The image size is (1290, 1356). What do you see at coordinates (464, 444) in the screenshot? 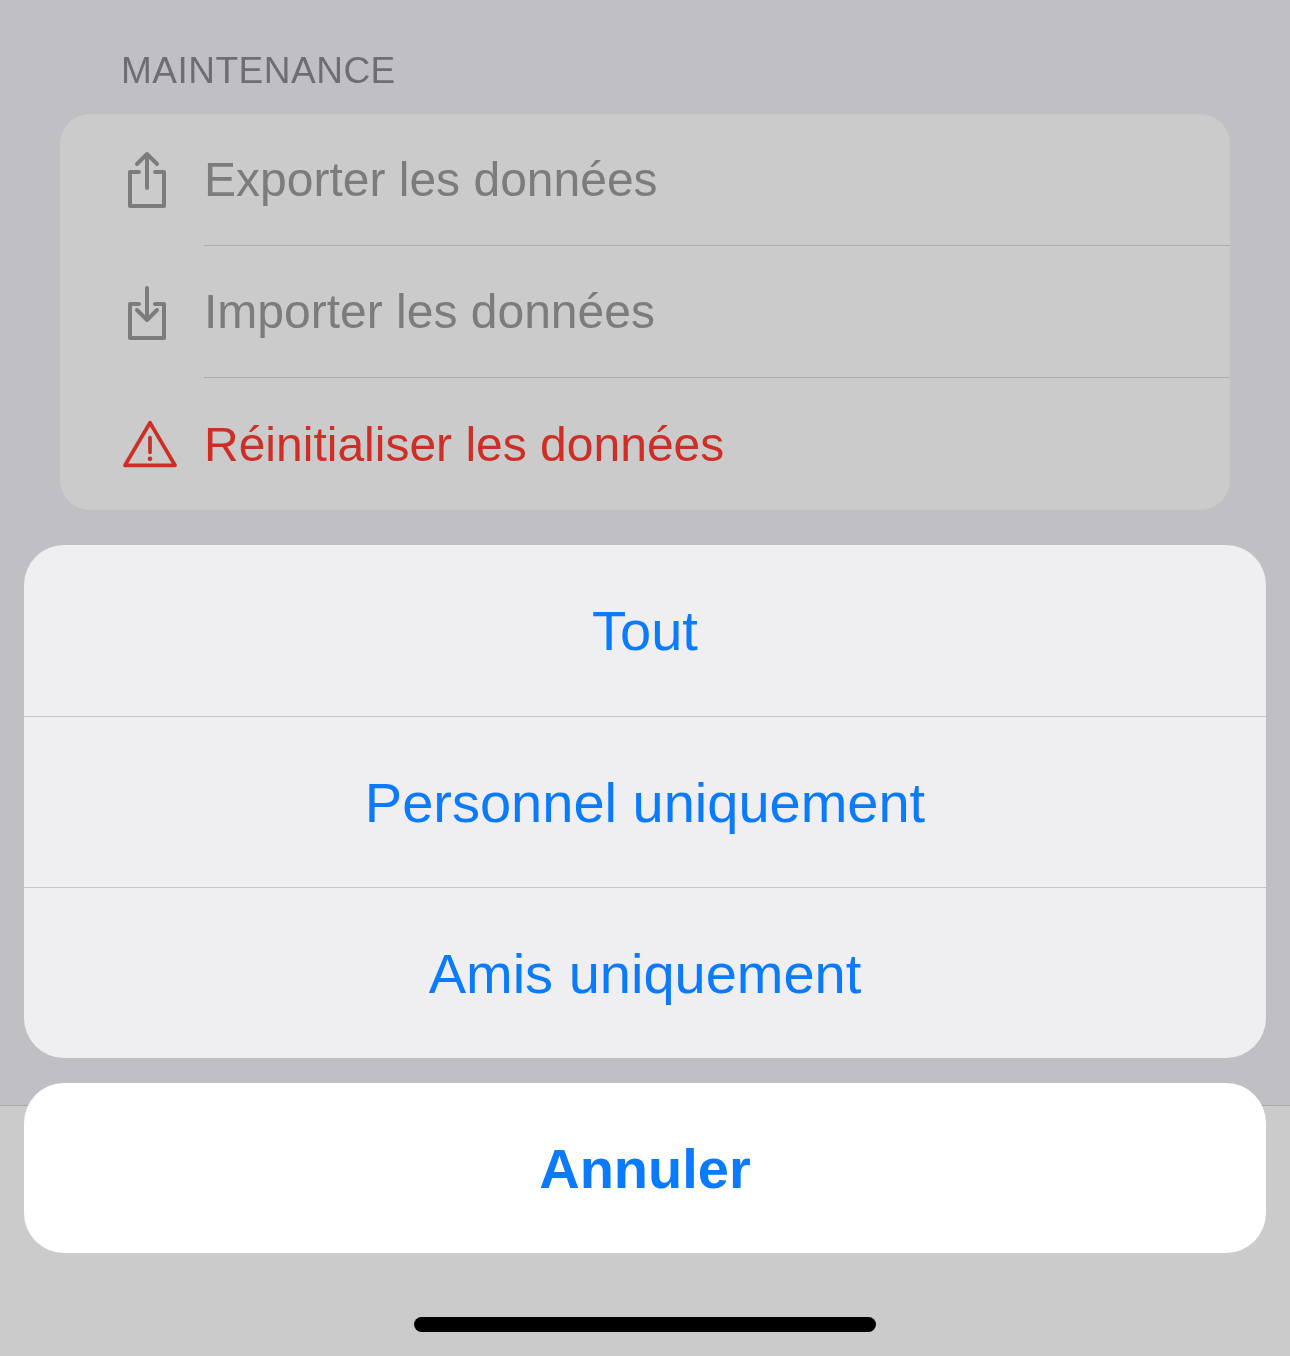
I see `settings-item: Réinitialiser les données` at bounding box center [464, 444].